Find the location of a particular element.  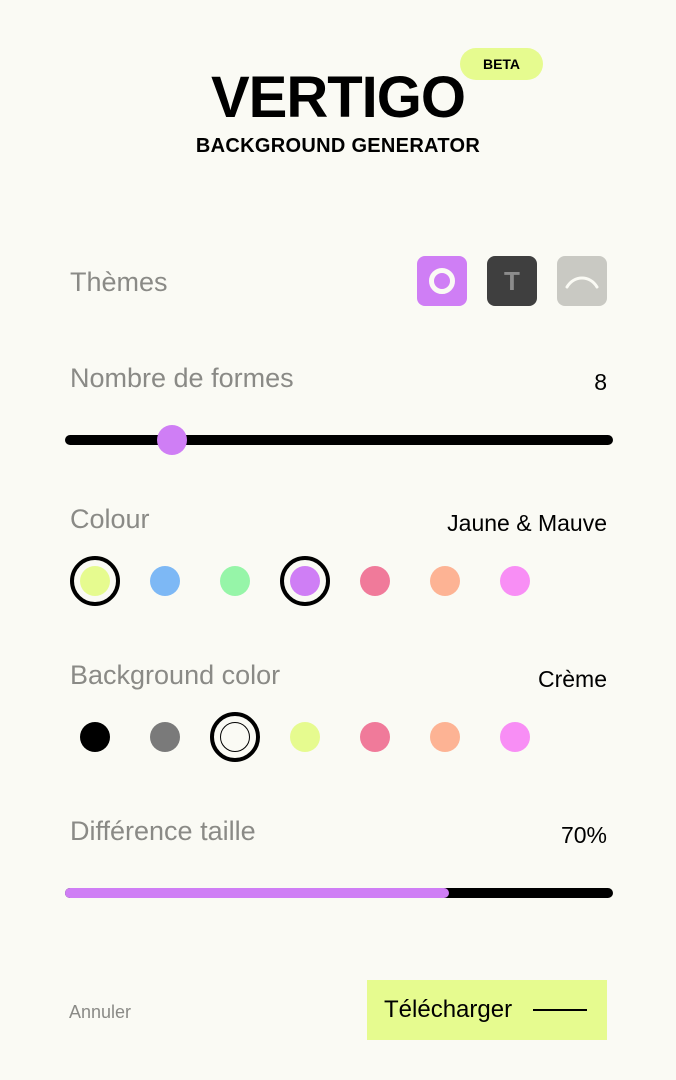

theme-text-button: T is located at coordinates (512, 281).